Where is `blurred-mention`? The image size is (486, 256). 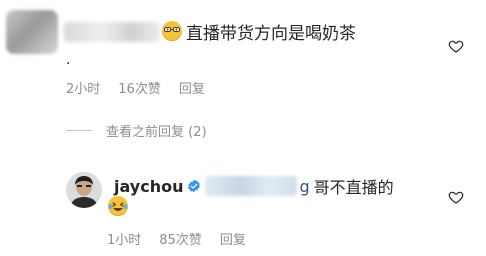 blurred-mention is located at coordinates (251, 186).